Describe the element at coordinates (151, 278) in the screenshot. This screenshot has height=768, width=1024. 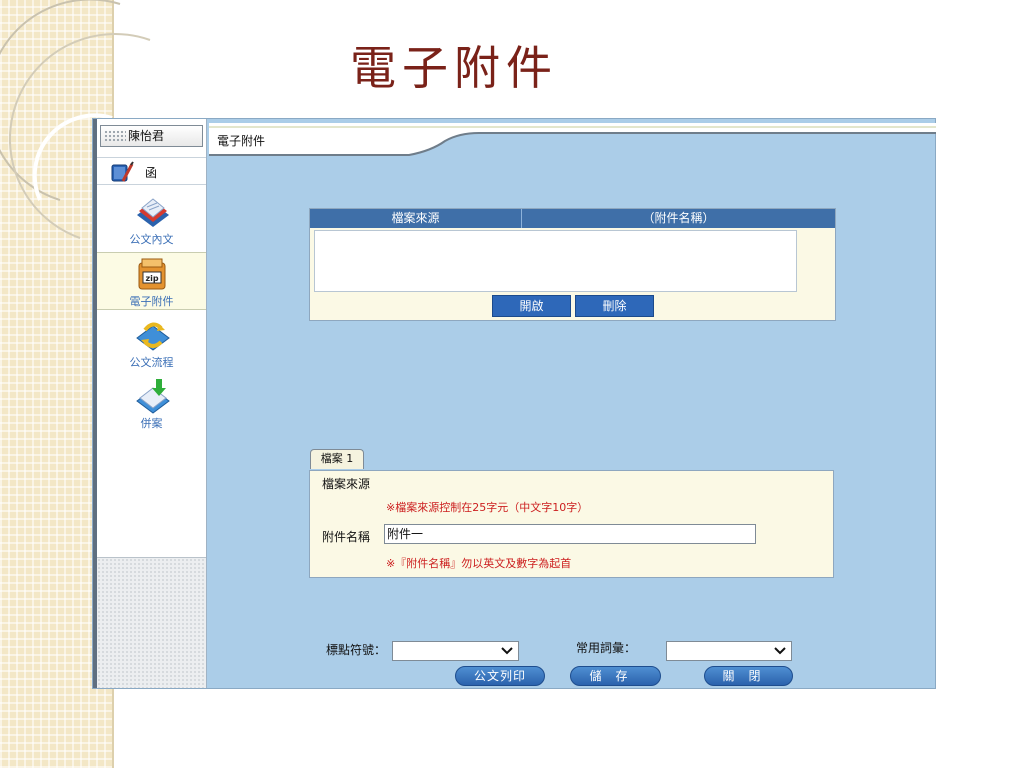
I see `svg-text: zip` at that location.